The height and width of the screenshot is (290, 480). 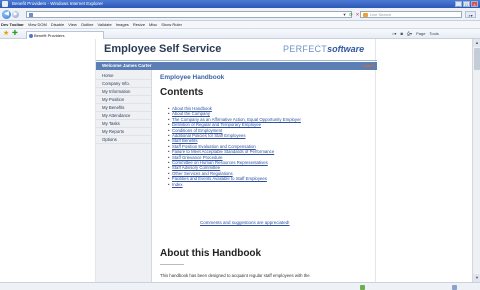 I want to click on command-bar: ⌂▾ ◙ ⎙▾ Page Tools, so click(x=415, y=34).